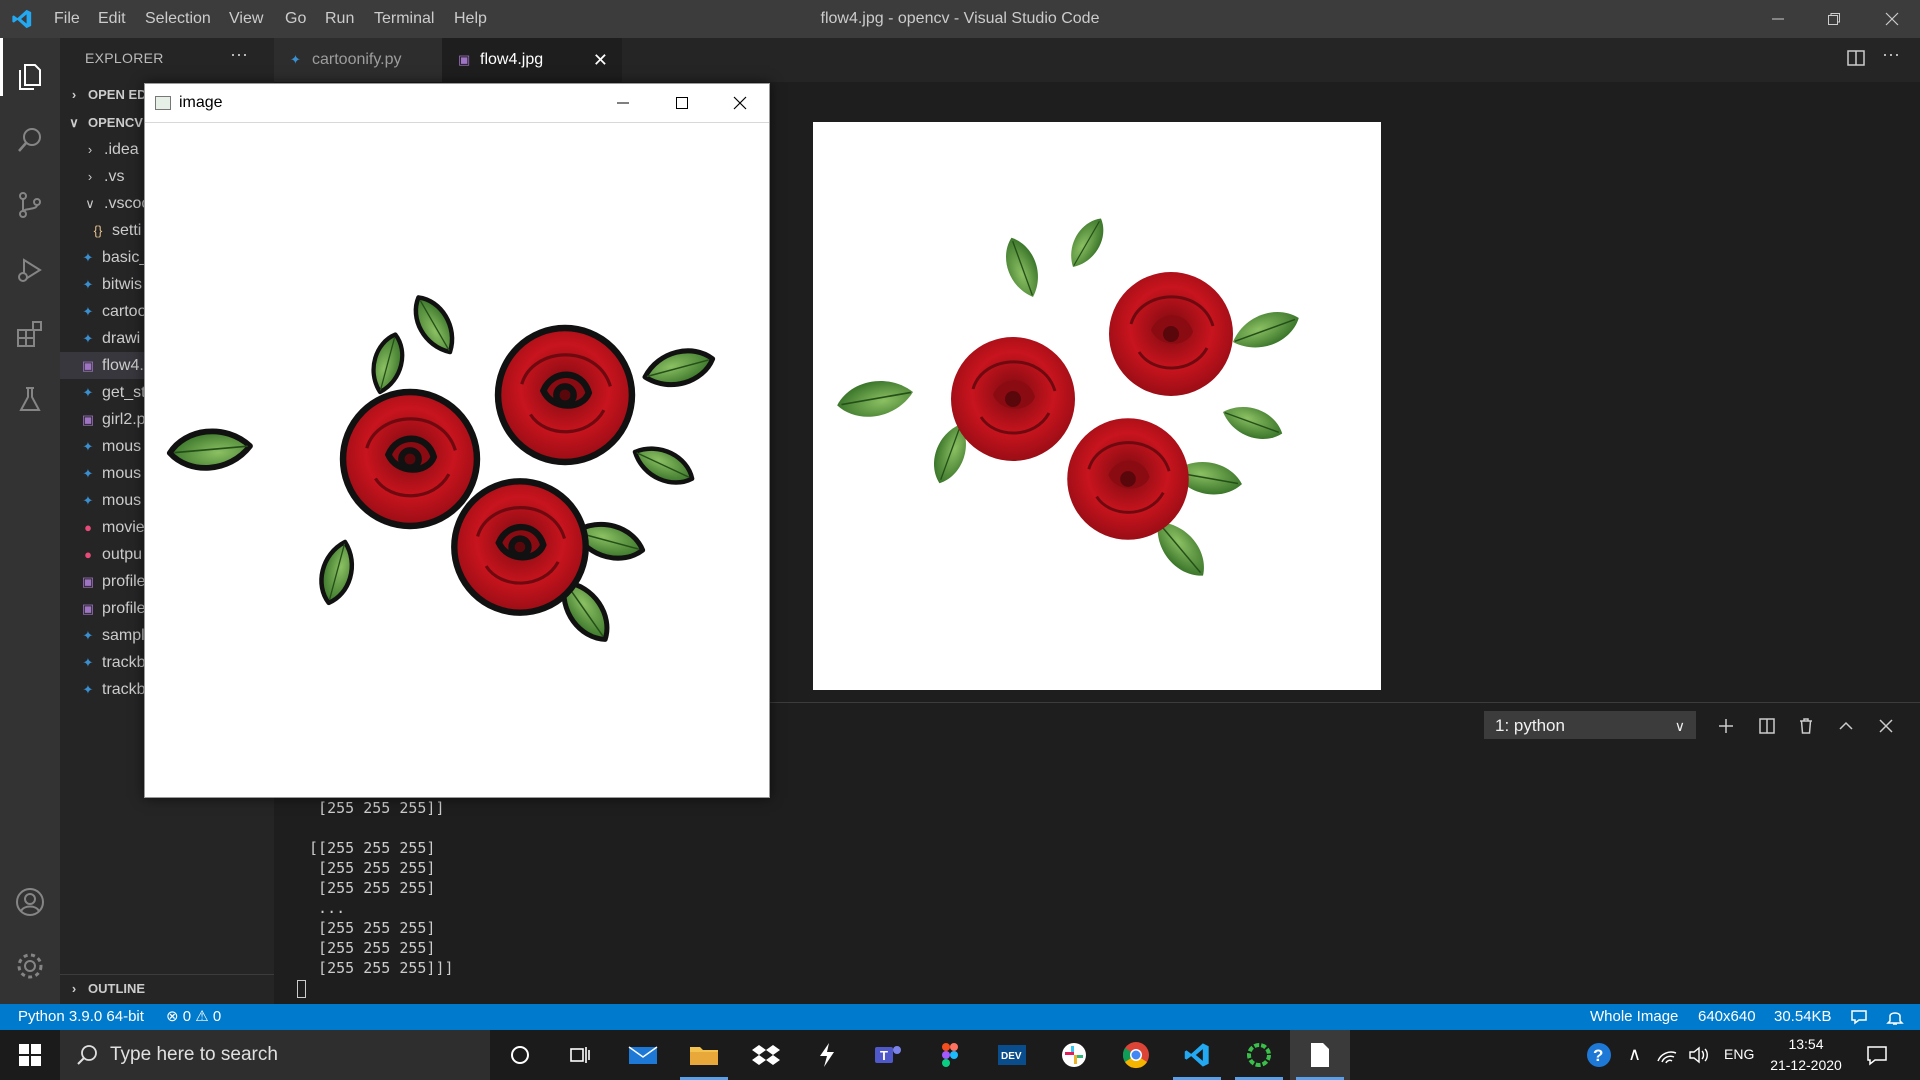 The height and width of the screenshot is (1080, 1920). What do you see at coordinates (1886, 726) in the screenshot?
I see `close-panel-button` at bounding box center [1886, 726].